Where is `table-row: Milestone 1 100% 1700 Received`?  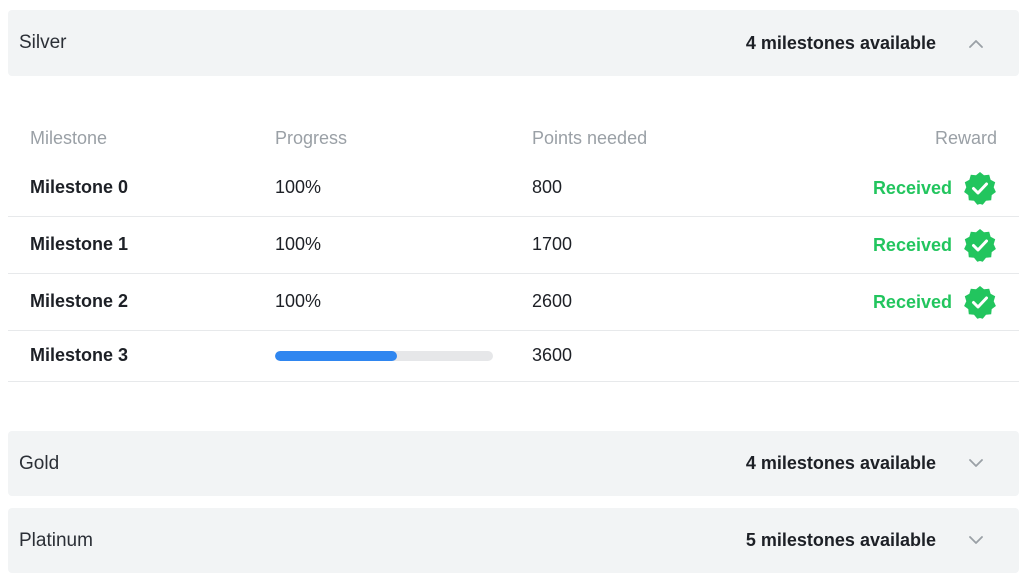 table-row: Milestone 1 100% 1700 Received is located at coordinates (513, 245).